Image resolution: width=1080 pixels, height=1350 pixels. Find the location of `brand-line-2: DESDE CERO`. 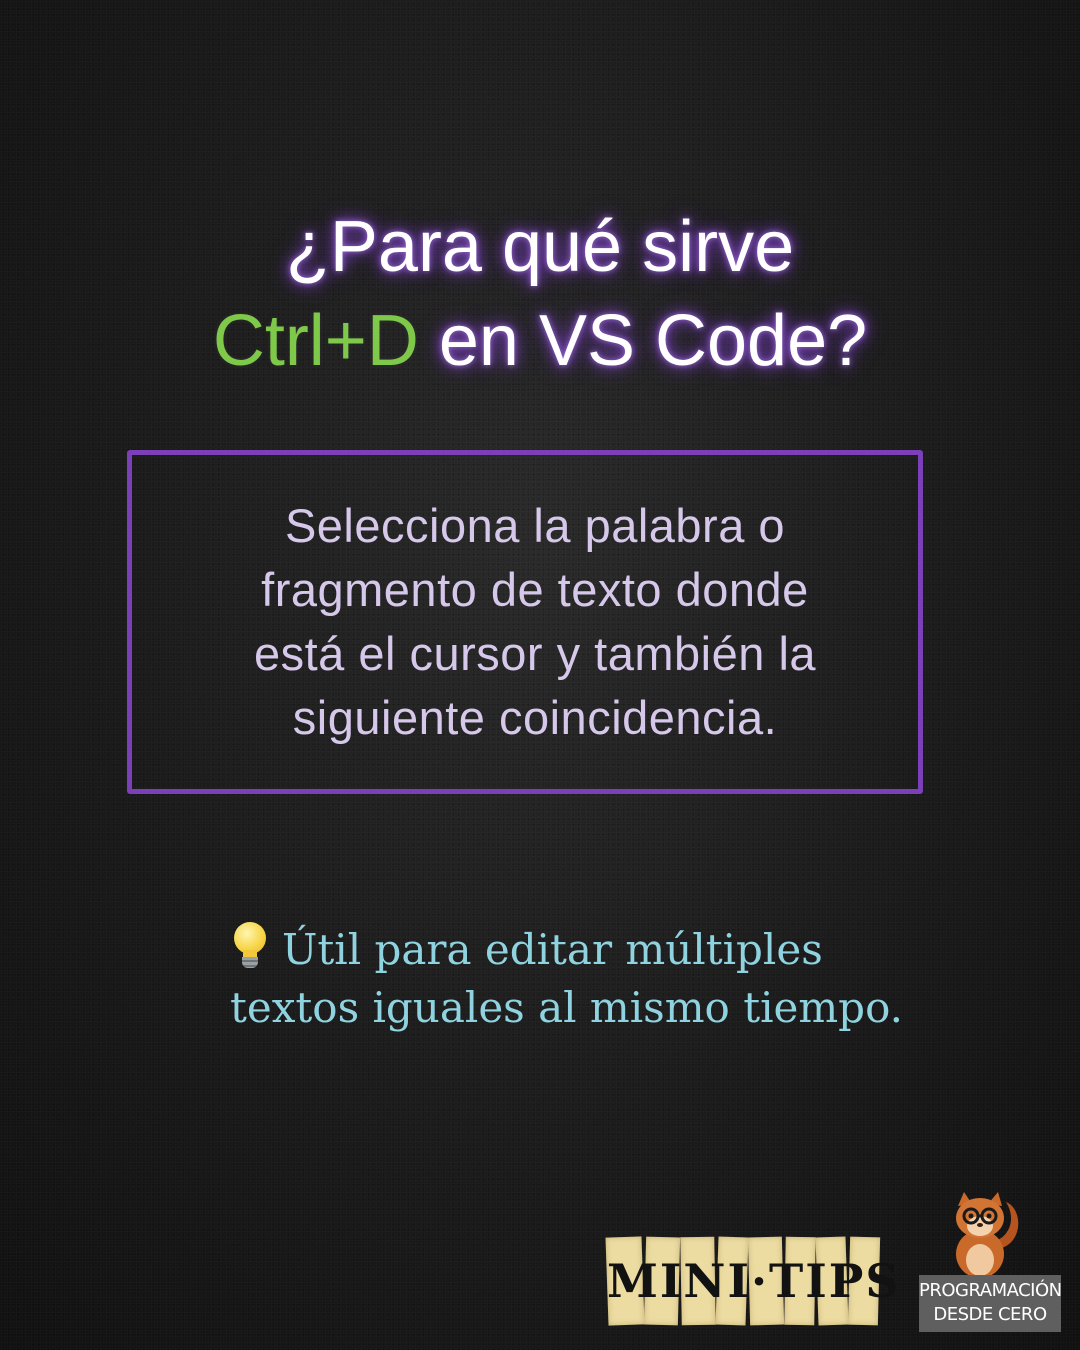

brand-line-2: DESDE CERO is located at coordinates (990, 1314).